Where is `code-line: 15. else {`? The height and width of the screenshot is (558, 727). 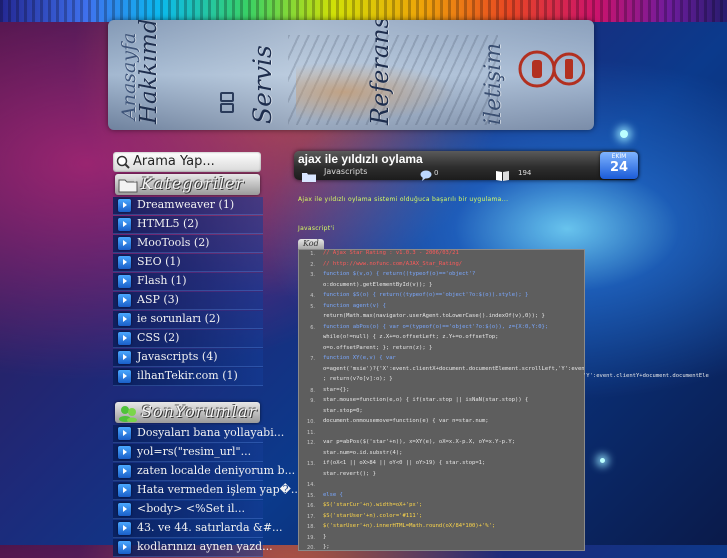 code-line: 15. else { is located at coordinates (441, 497).